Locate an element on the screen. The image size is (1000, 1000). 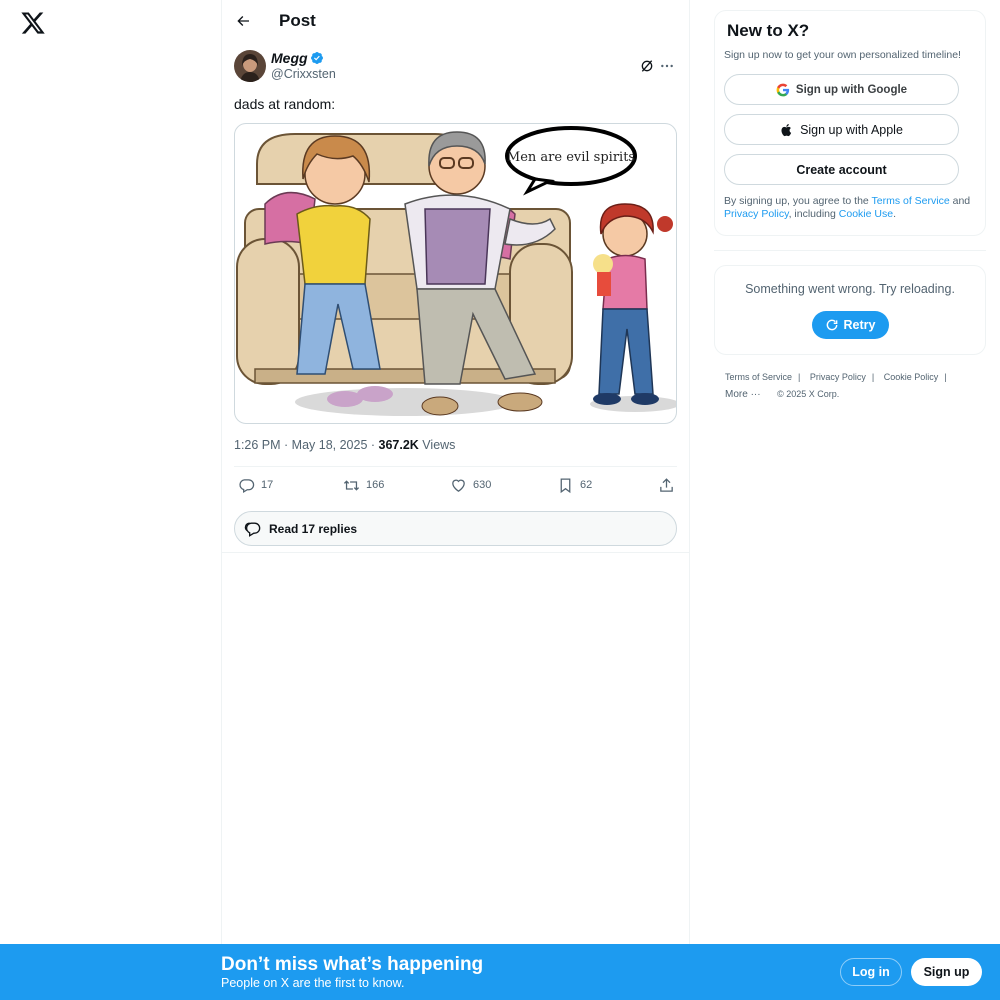
retweet-count: 166 is located at coordinates (375, 485).